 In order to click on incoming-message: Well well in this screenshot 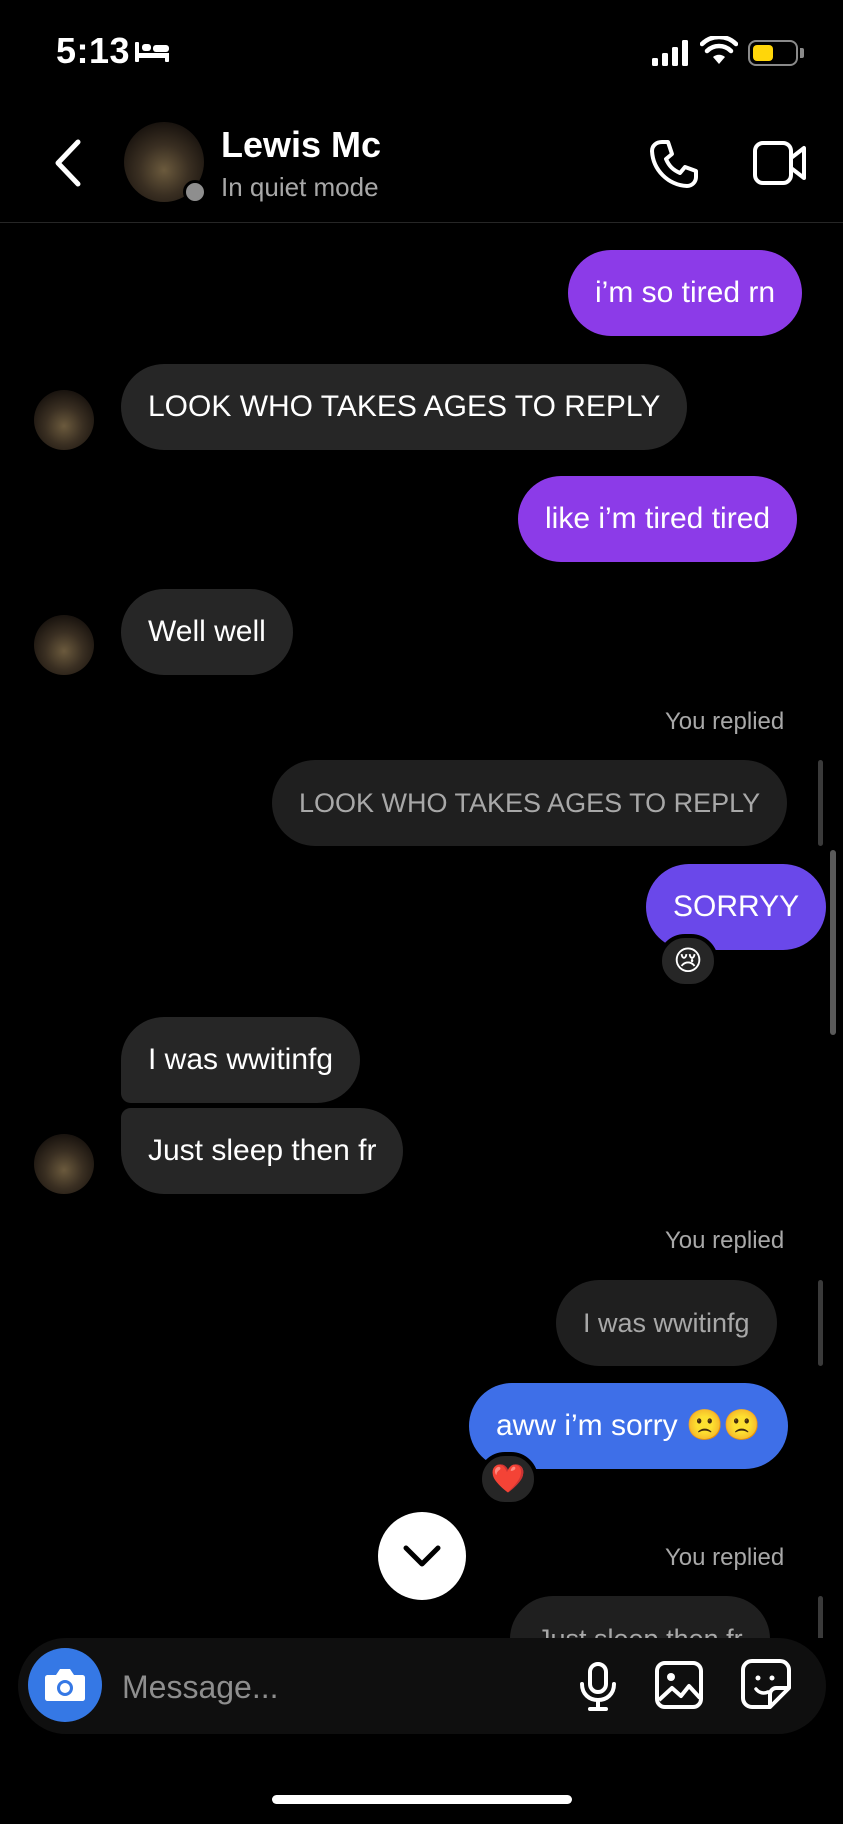, I will do `click(207, 632)`.